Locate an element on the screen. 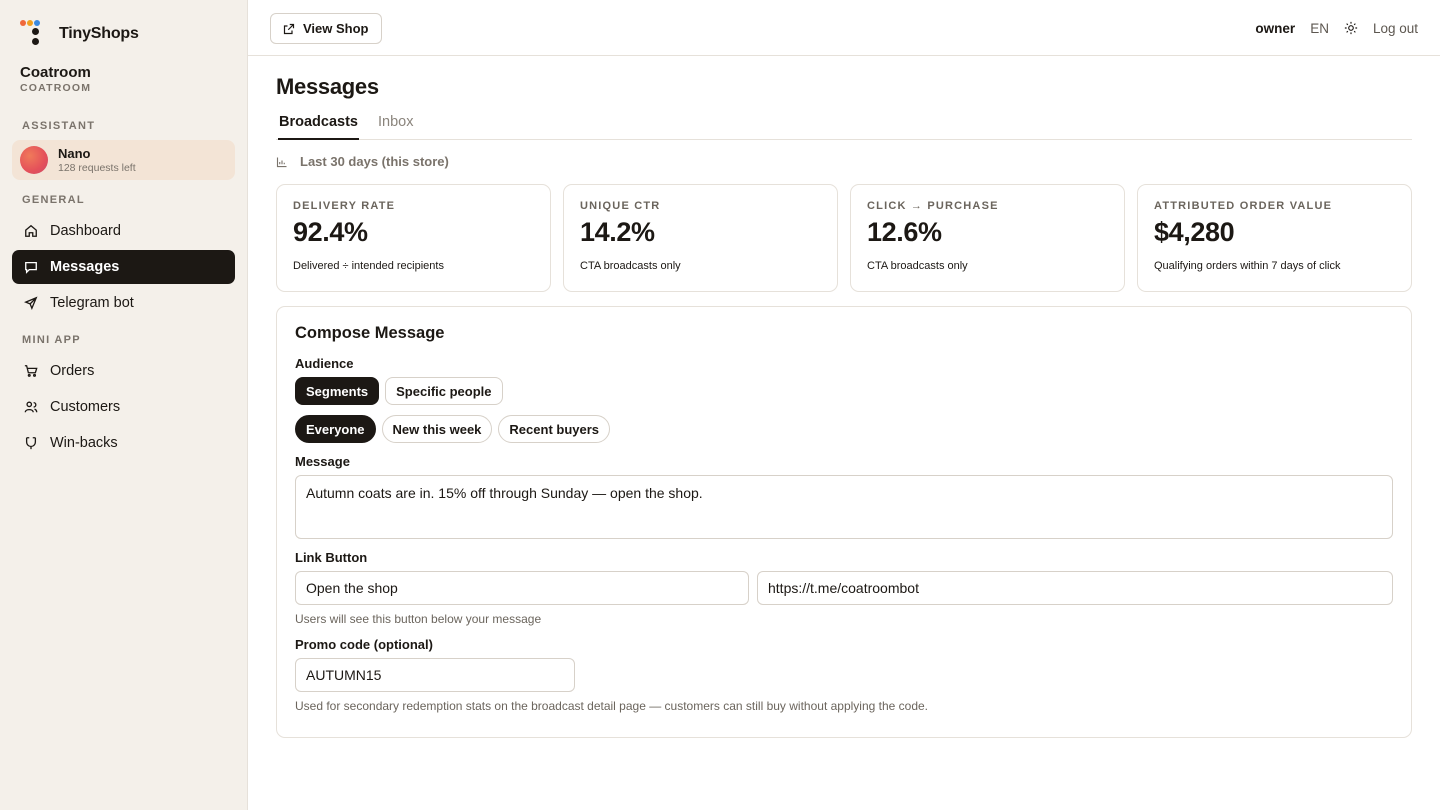  audience-mode-toggle: Segments Specific people is located at coordinates (402, 391).